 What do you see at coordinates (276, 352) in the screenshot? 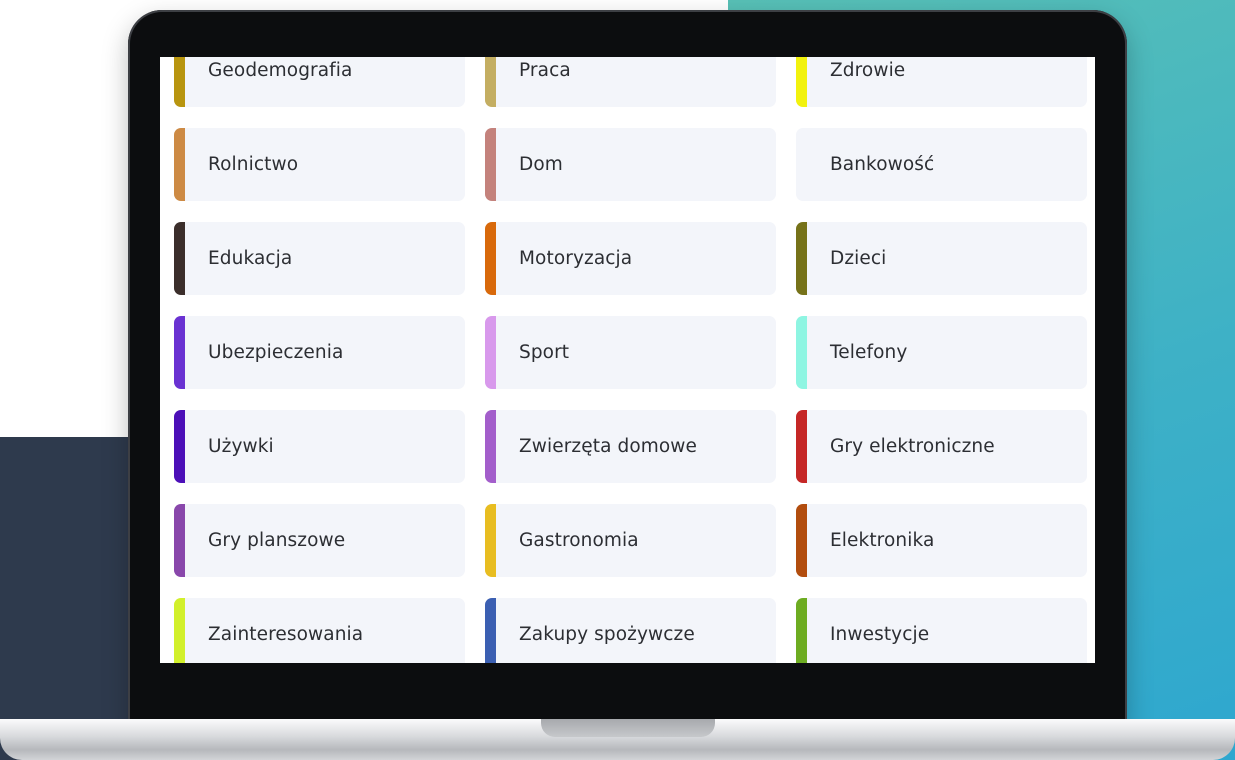
I see `category-label: Ubezpieczenia` at bounding box center [276, 352].